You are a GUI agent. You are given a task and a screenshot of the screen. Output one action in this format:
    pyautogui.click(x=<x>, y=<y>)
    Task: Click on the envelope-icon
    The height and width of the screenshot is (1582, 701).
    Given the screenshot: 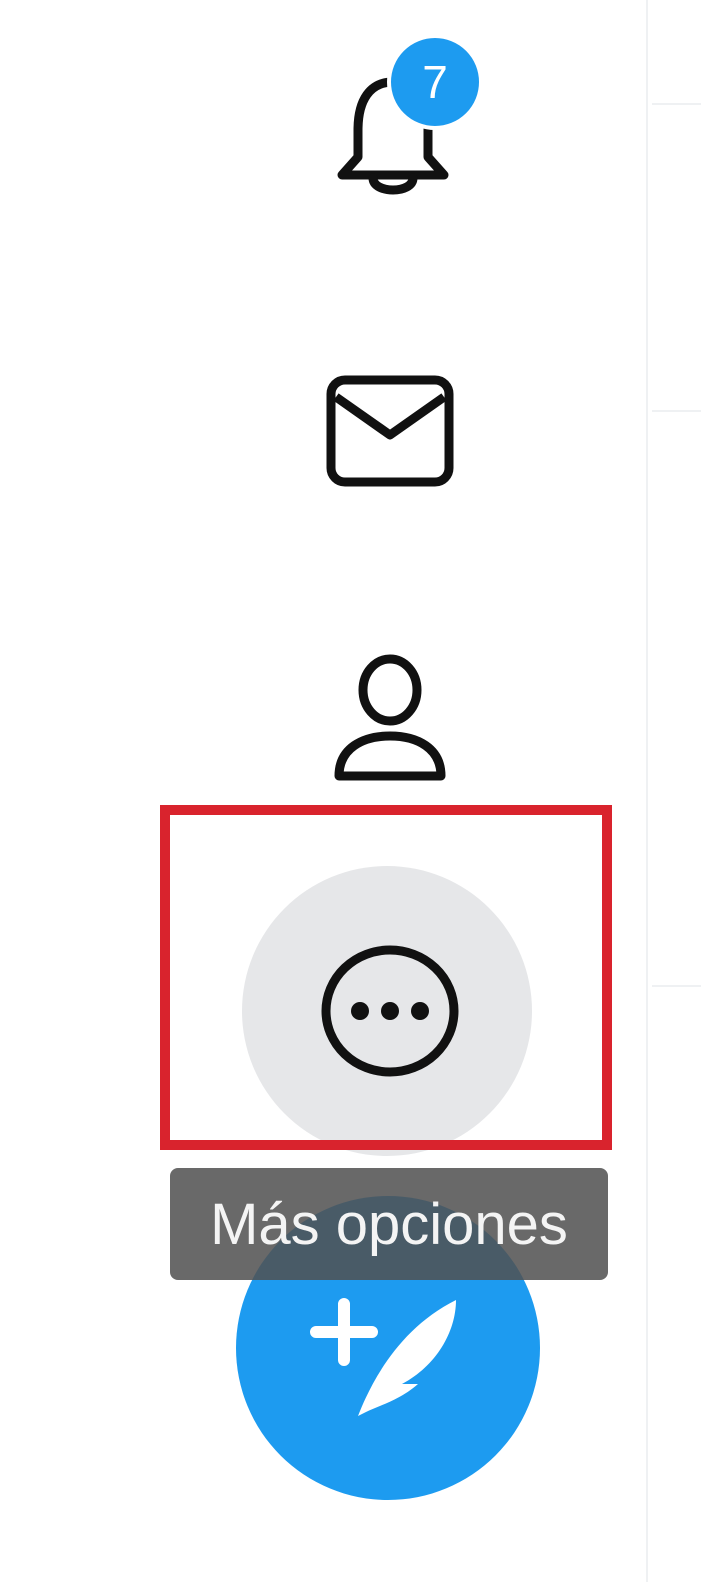 What is the action you would take?
    pyautogui.click(x=390, y=431)
    